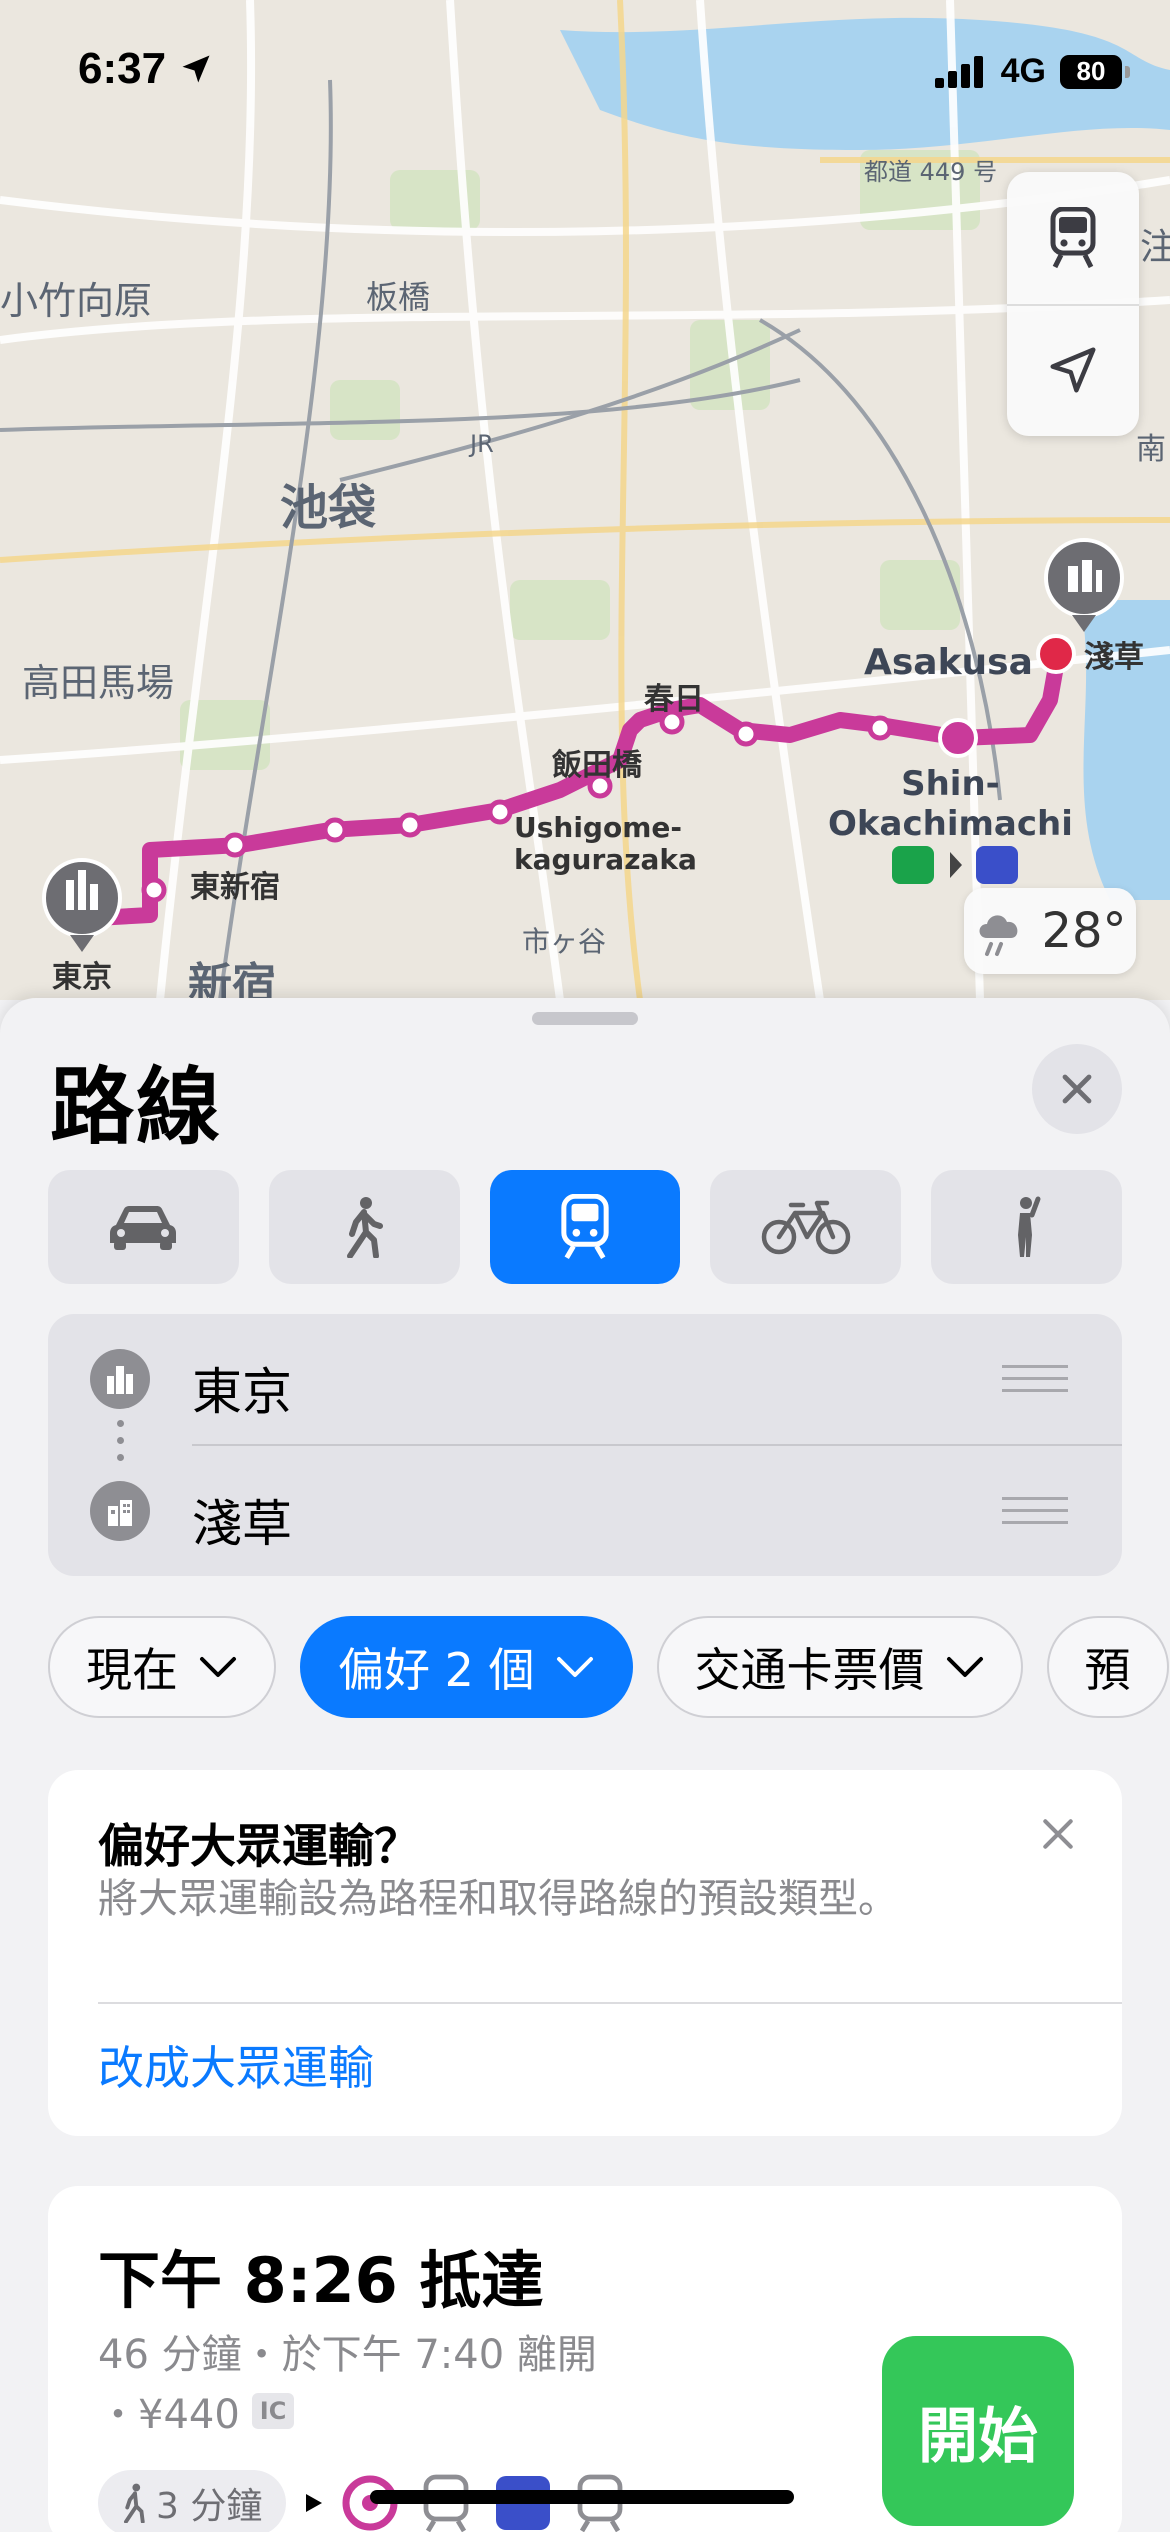 Image resolution: width=1170 pixels, height=2532 pixels. Describe the element at coordinates (674, 699) in the screenshot. I see `map-label-kasuga: 春日` at that location.